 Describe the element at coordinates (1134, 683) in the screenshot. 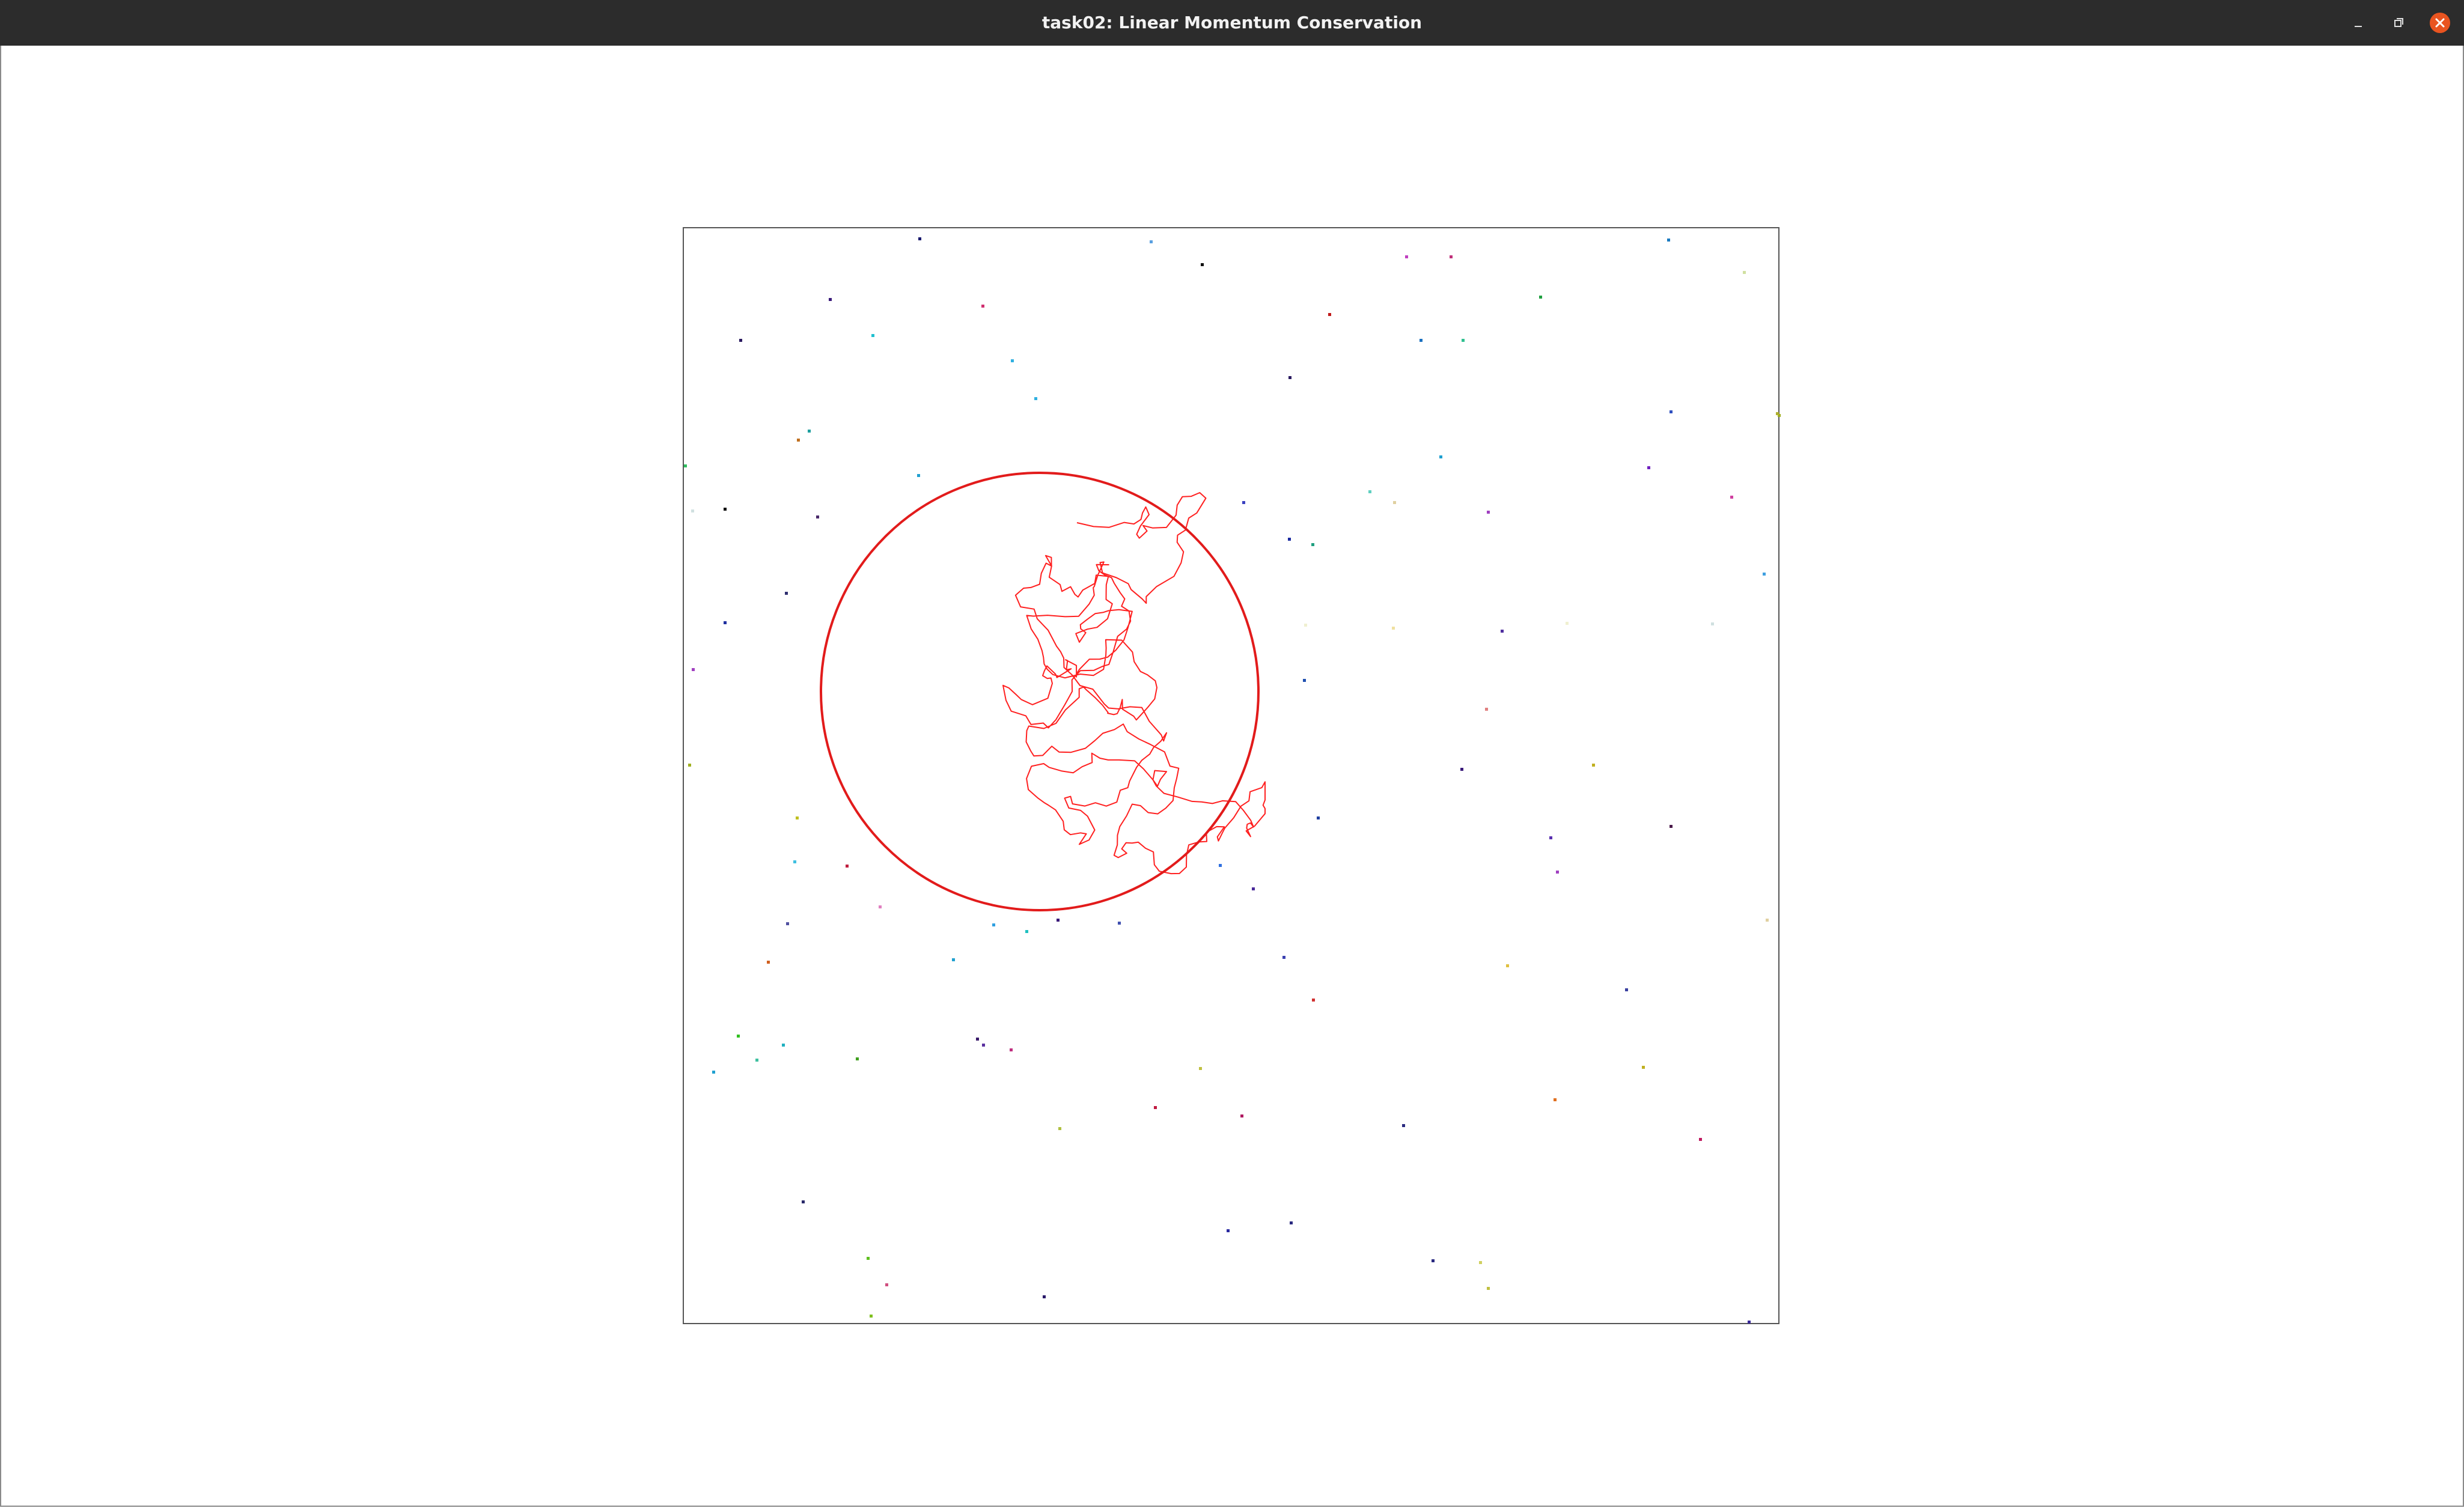

I see `trajectory-path` at that location.